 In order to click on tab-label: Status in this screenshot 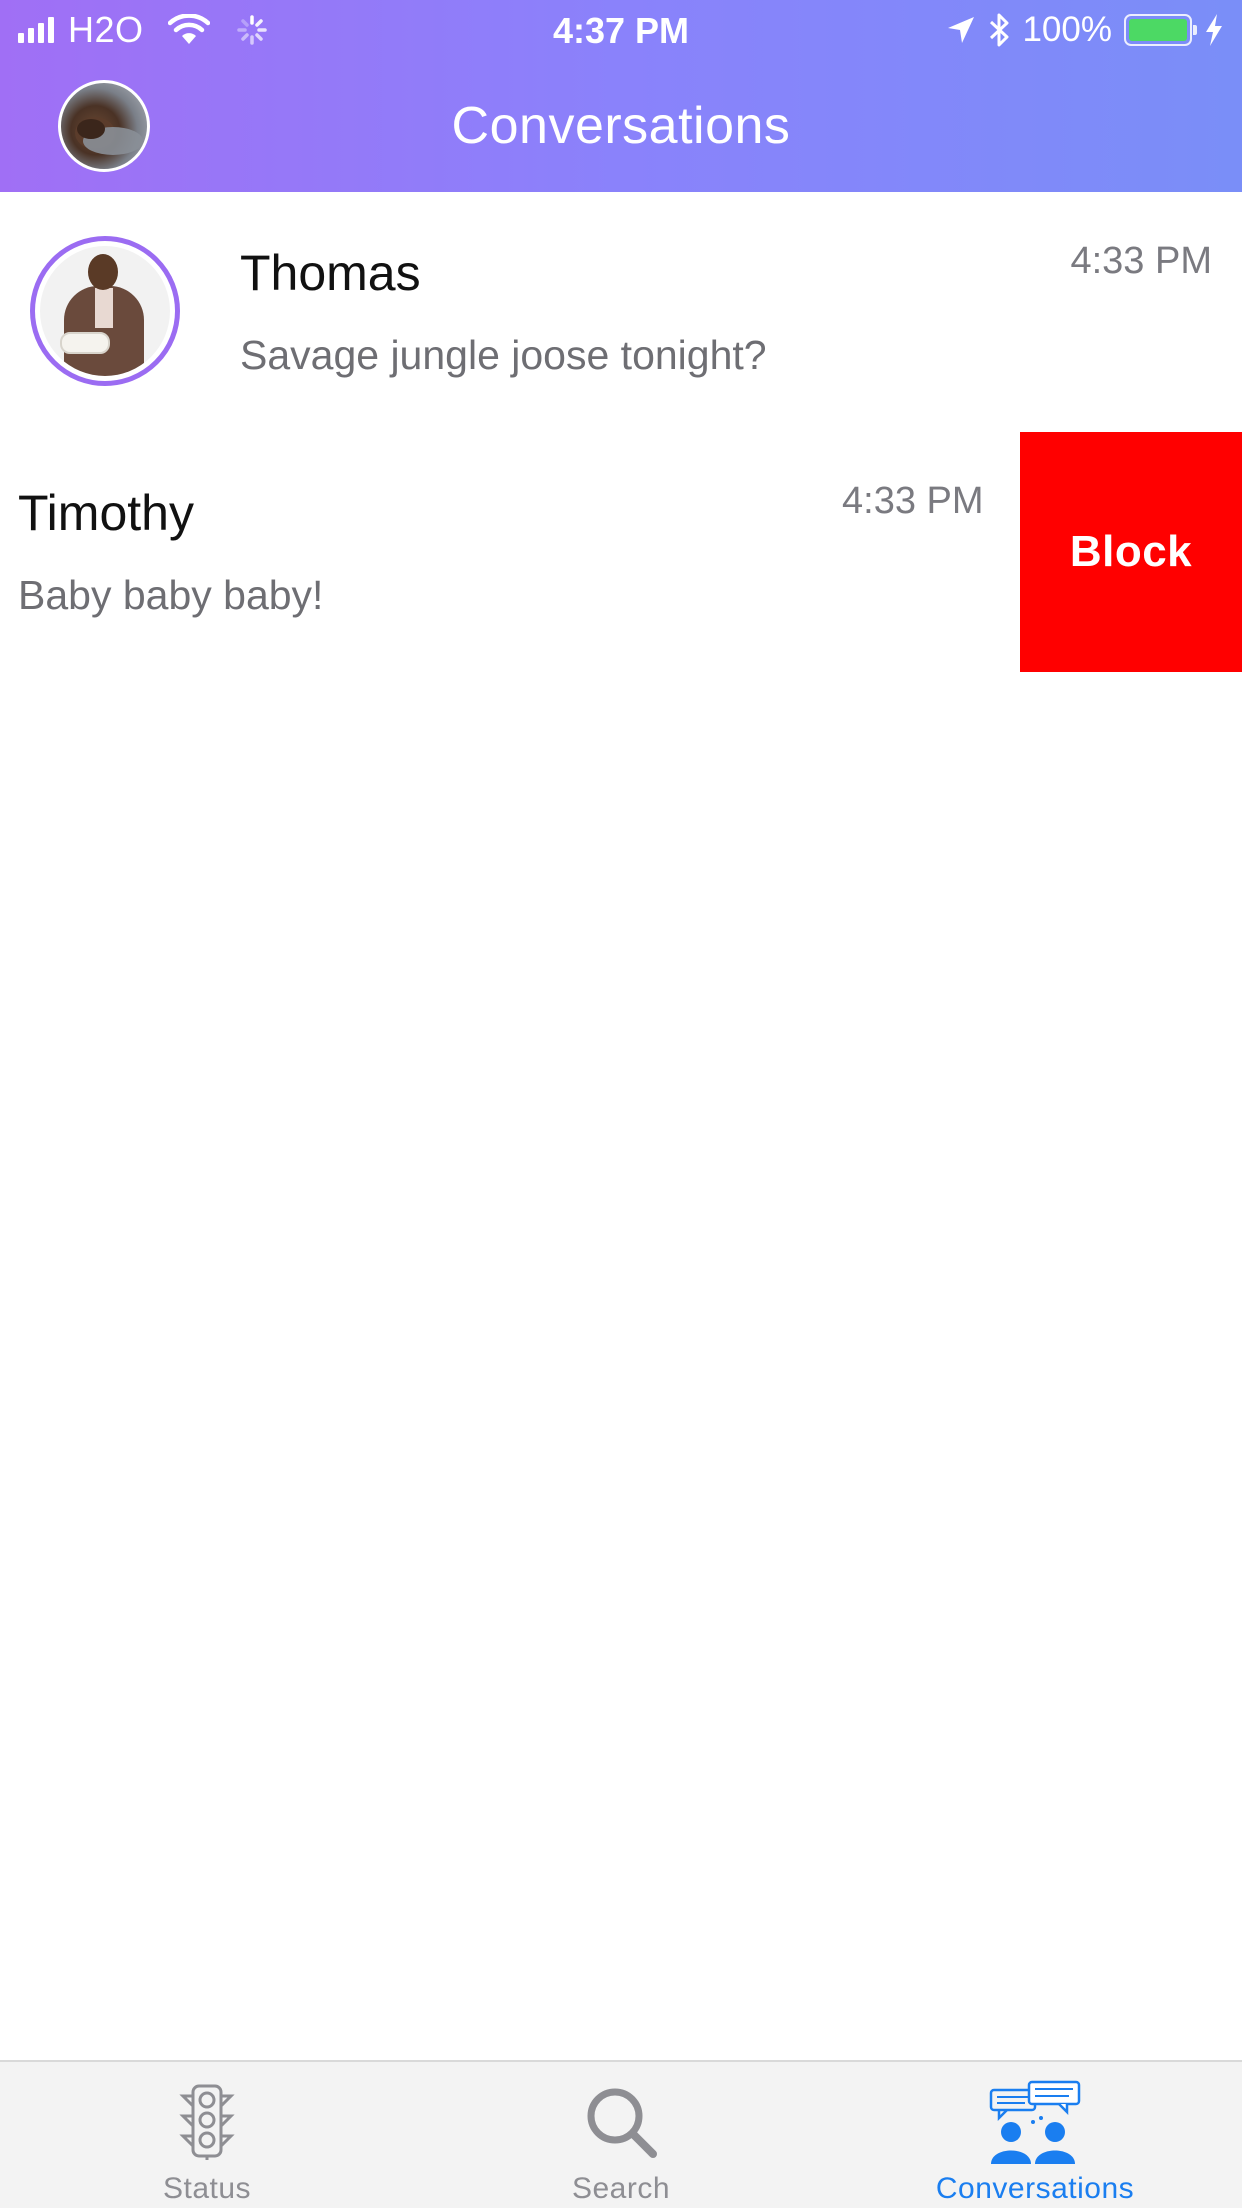, I will do `click(207, 2188)`.